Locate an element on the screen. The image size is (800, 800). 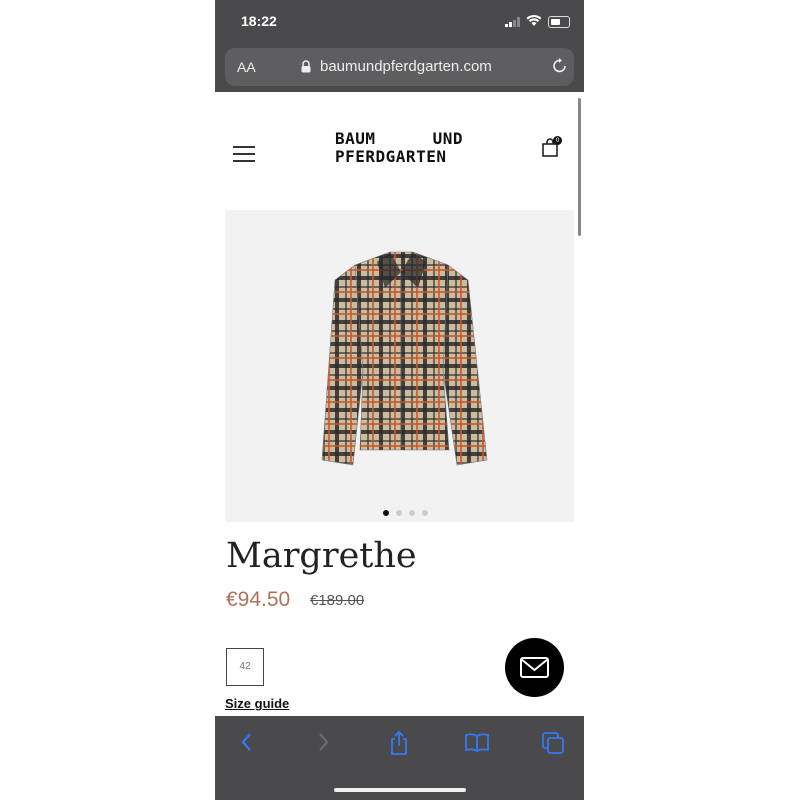
hamburger-icon is located at coordinates (244, 154).